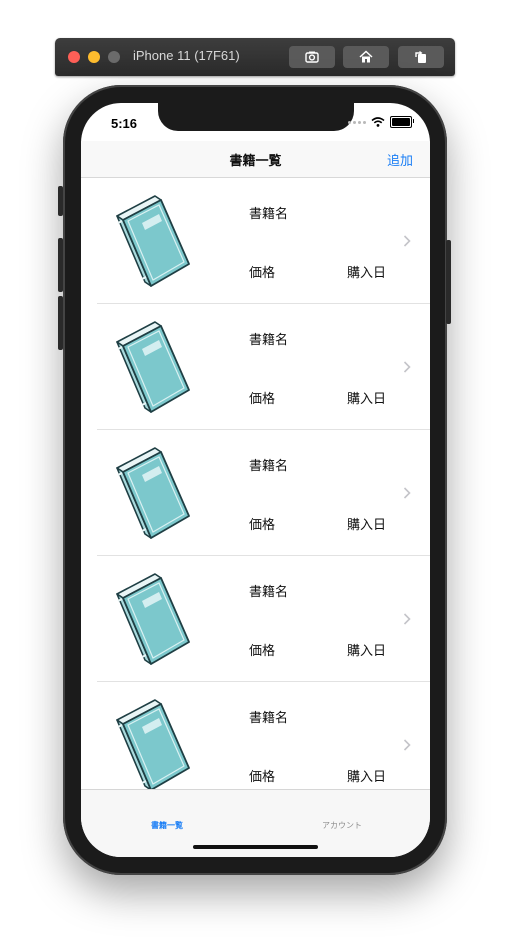  I want to click on tab-account: アカウント, so click(342, 825).